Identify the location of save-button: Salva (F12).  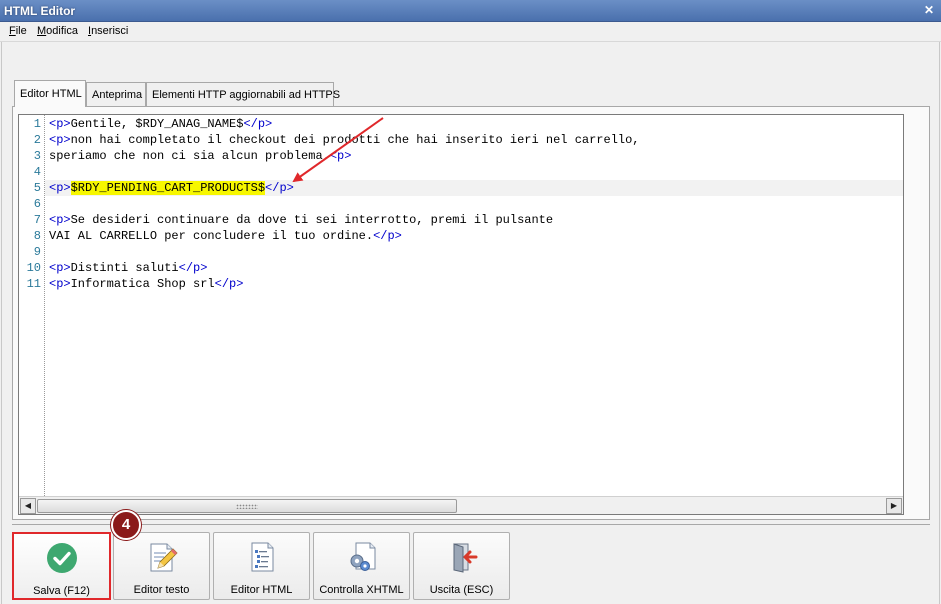
(61, 566).